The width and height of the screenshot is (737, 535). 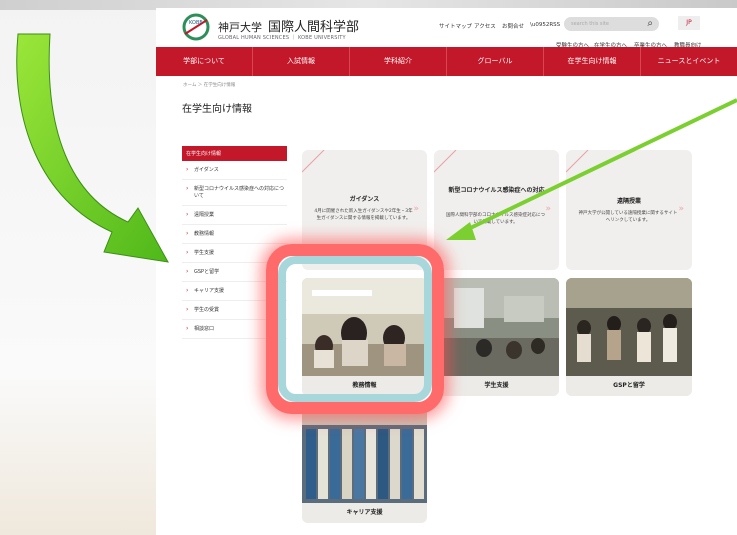 I want to click on curved-arrow-icon, so click(x=92, y=148).